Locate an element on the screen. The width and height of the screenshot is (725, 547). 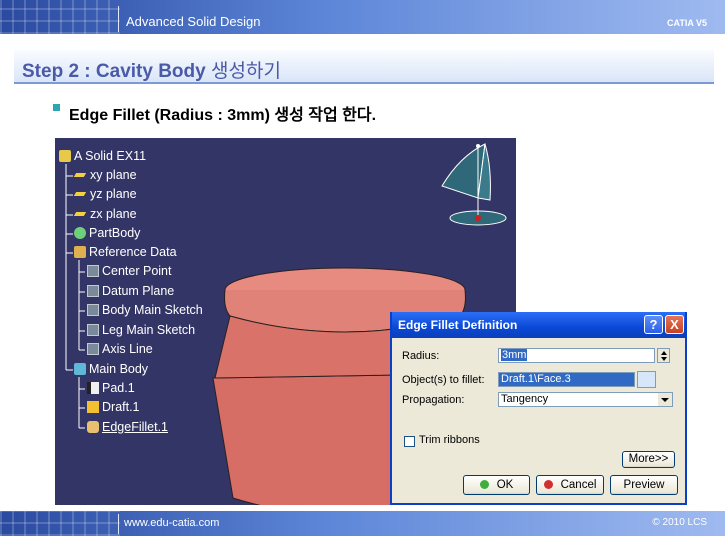
compass-icon is located at coordinates (473, 193).